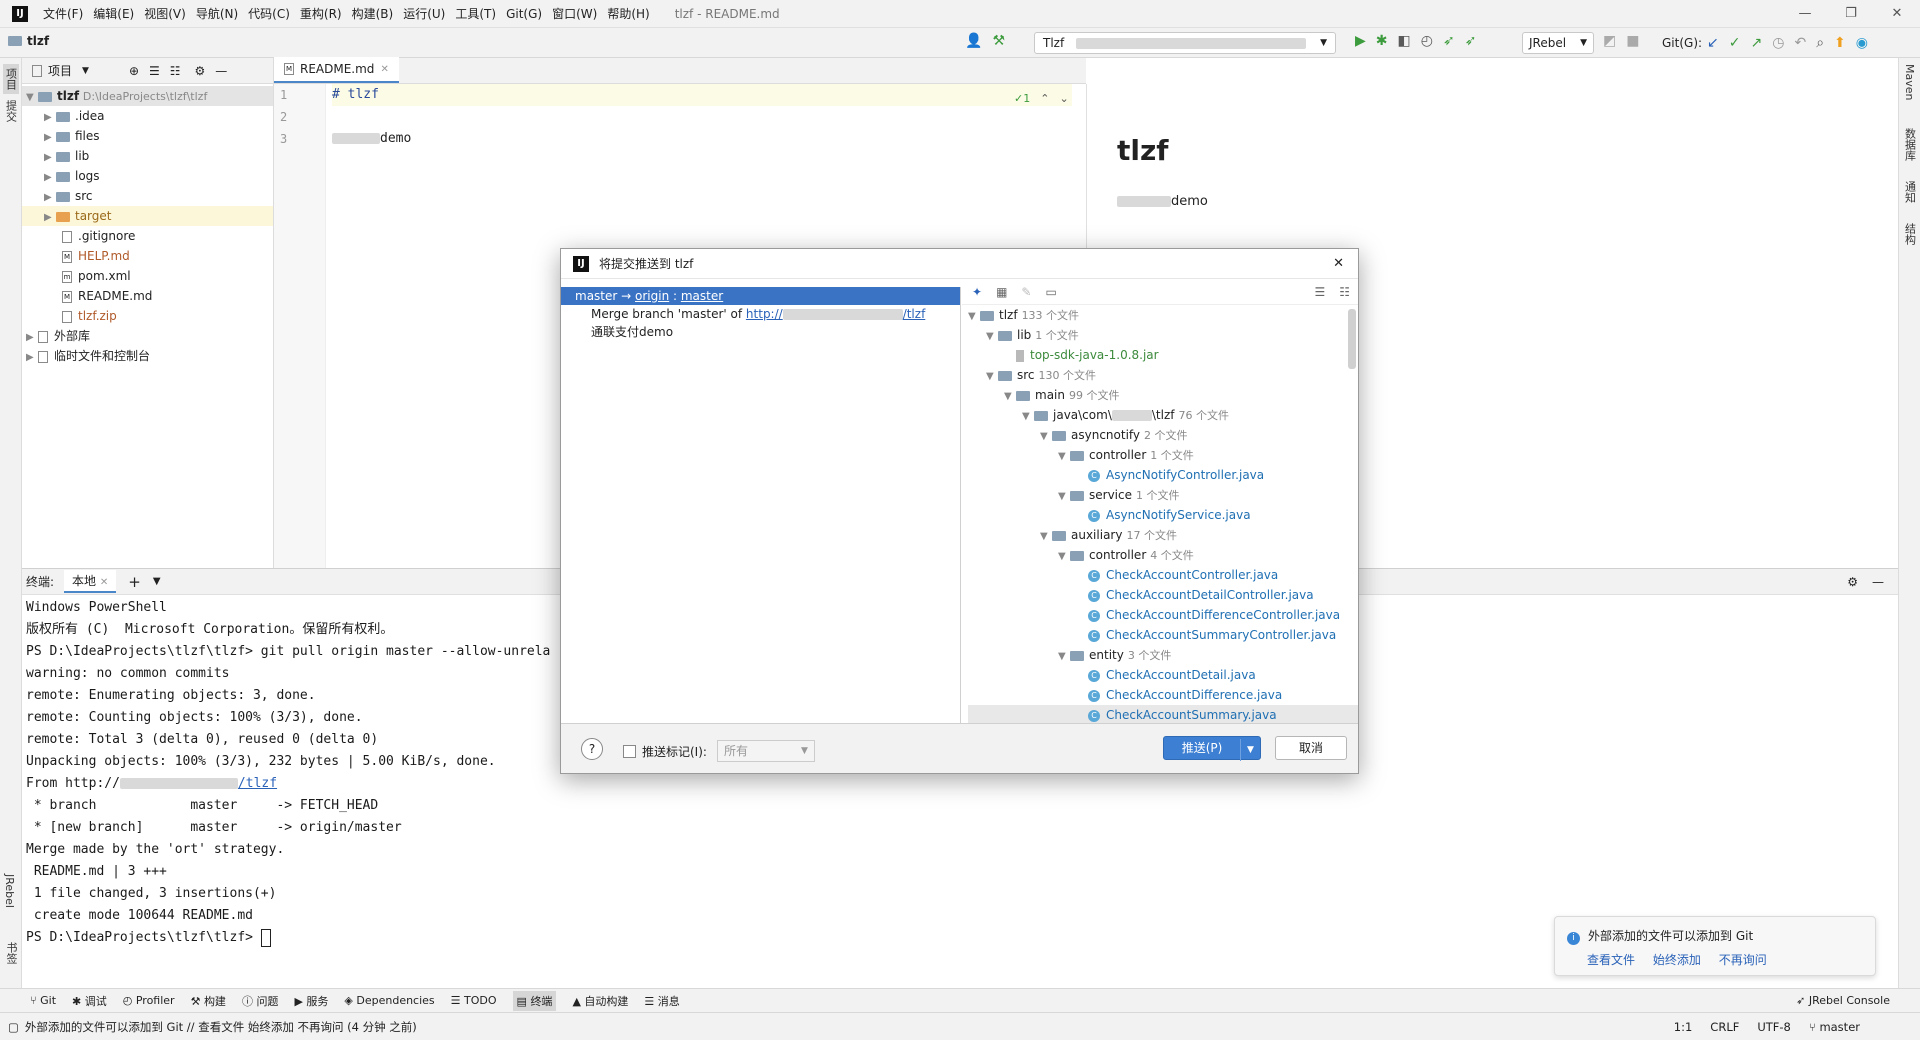 This screenshot has height=1040, width=1920. What do you see at coordinates (165, 13) in the screenshot?
I see `menu-view: 视图(V)` at bounding box center [165, 13].